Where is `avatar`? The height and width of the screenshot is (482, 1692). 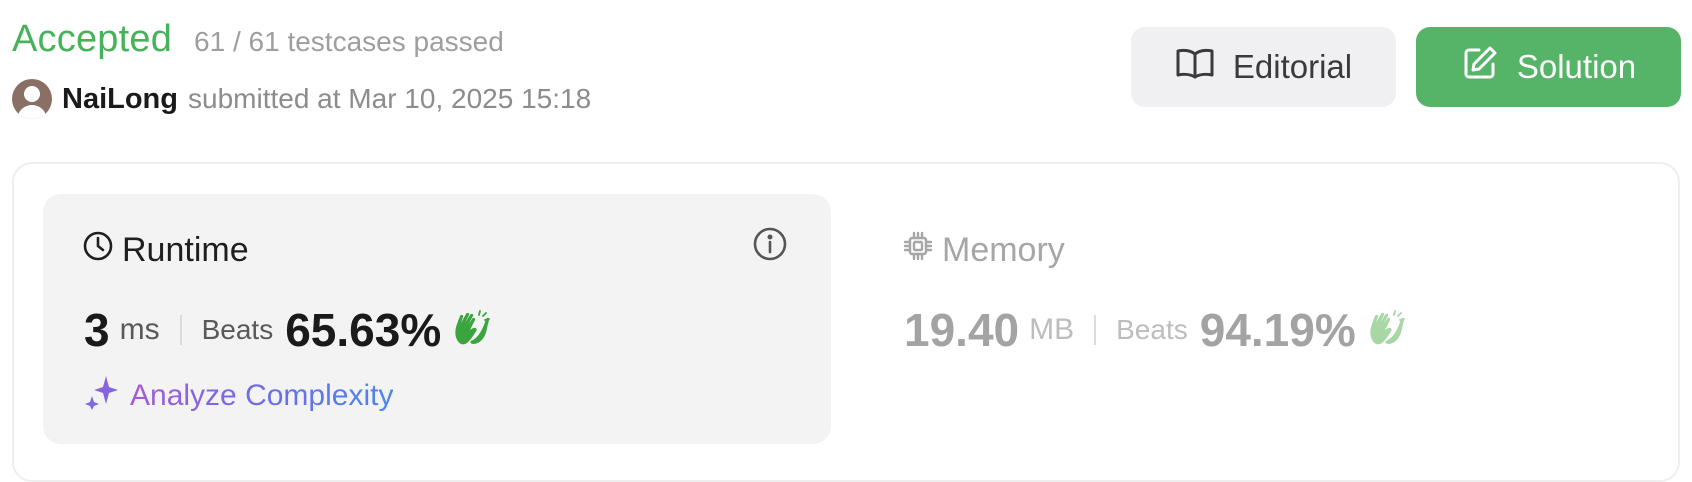
avatar is located at coordinates (32, 99).